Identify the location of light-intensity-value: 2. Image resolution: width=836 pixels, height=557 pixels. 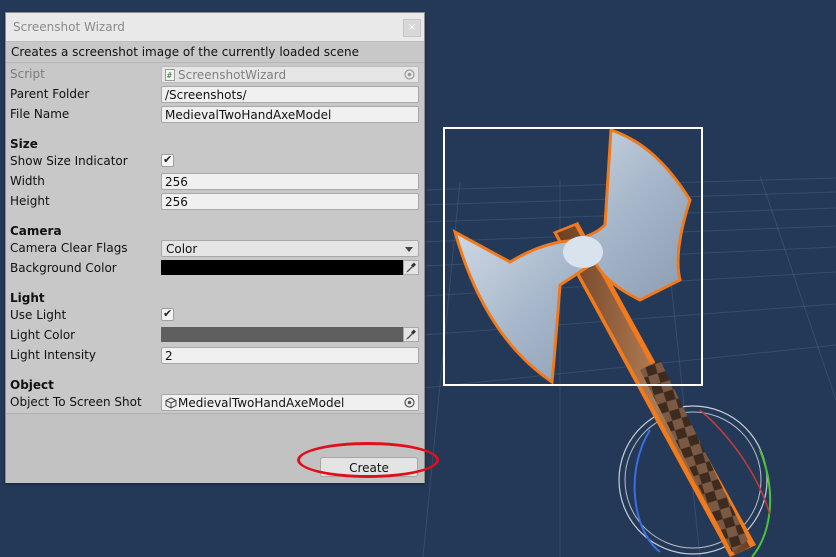
(169, 356).